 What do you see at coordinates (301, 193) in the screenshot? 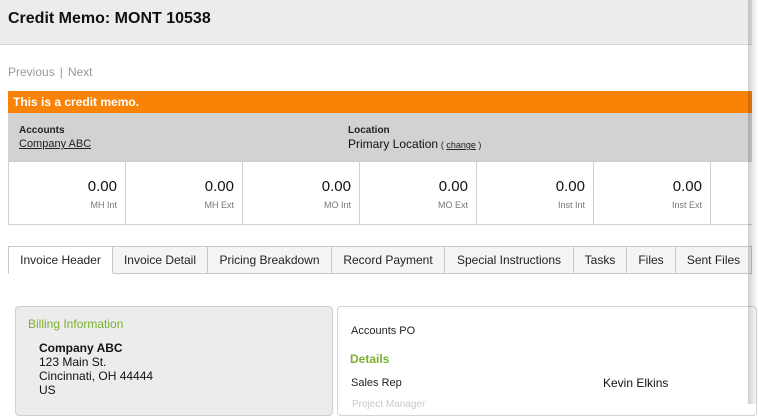
I see `stat-mo-int: 0.00 MO Int` at bounding box center [301, 193].